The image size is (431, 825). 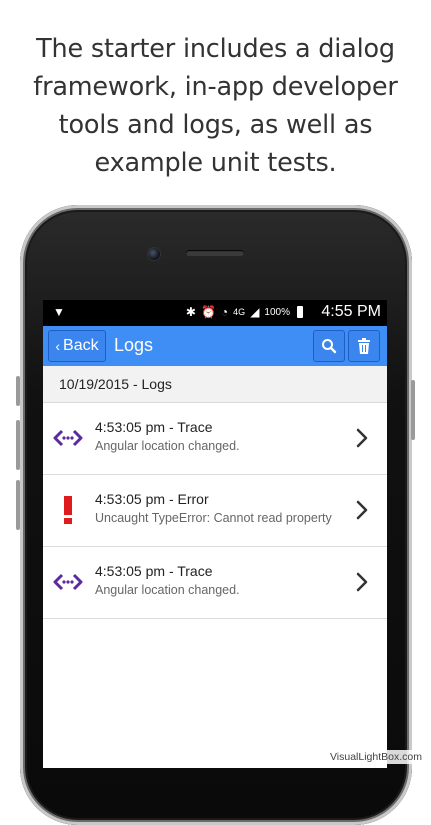 What do you see at coordinates (208, 312) in the screenshot?
I see `alarm-icon: ⏰` at bounding box center [208, 312].